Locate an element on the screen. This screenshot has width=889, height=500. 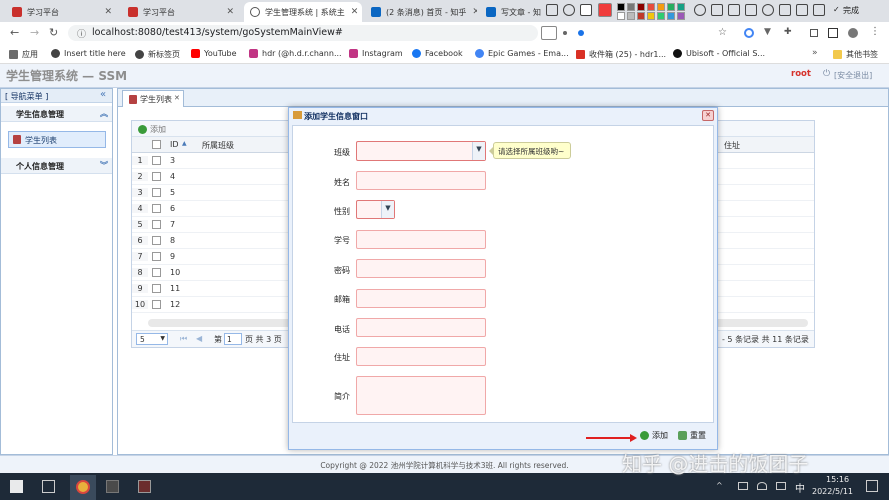
redo-icon is located at coordinates (734, 10).